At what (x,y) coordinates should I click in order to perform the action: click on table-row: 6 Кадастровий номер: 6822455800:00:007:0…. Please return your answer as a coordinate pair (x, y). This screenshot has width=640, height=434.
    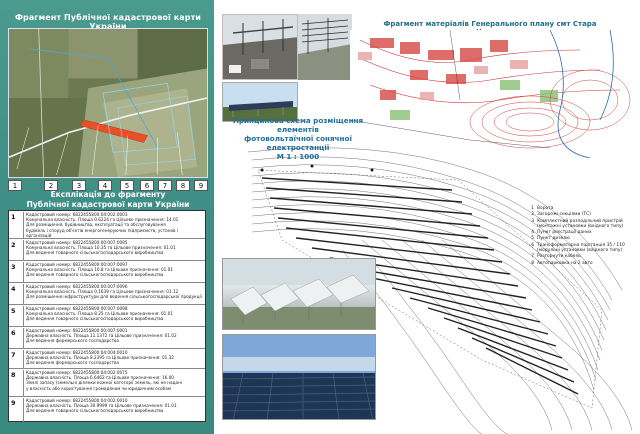
    Looking at the image, I should click on (107, 338).